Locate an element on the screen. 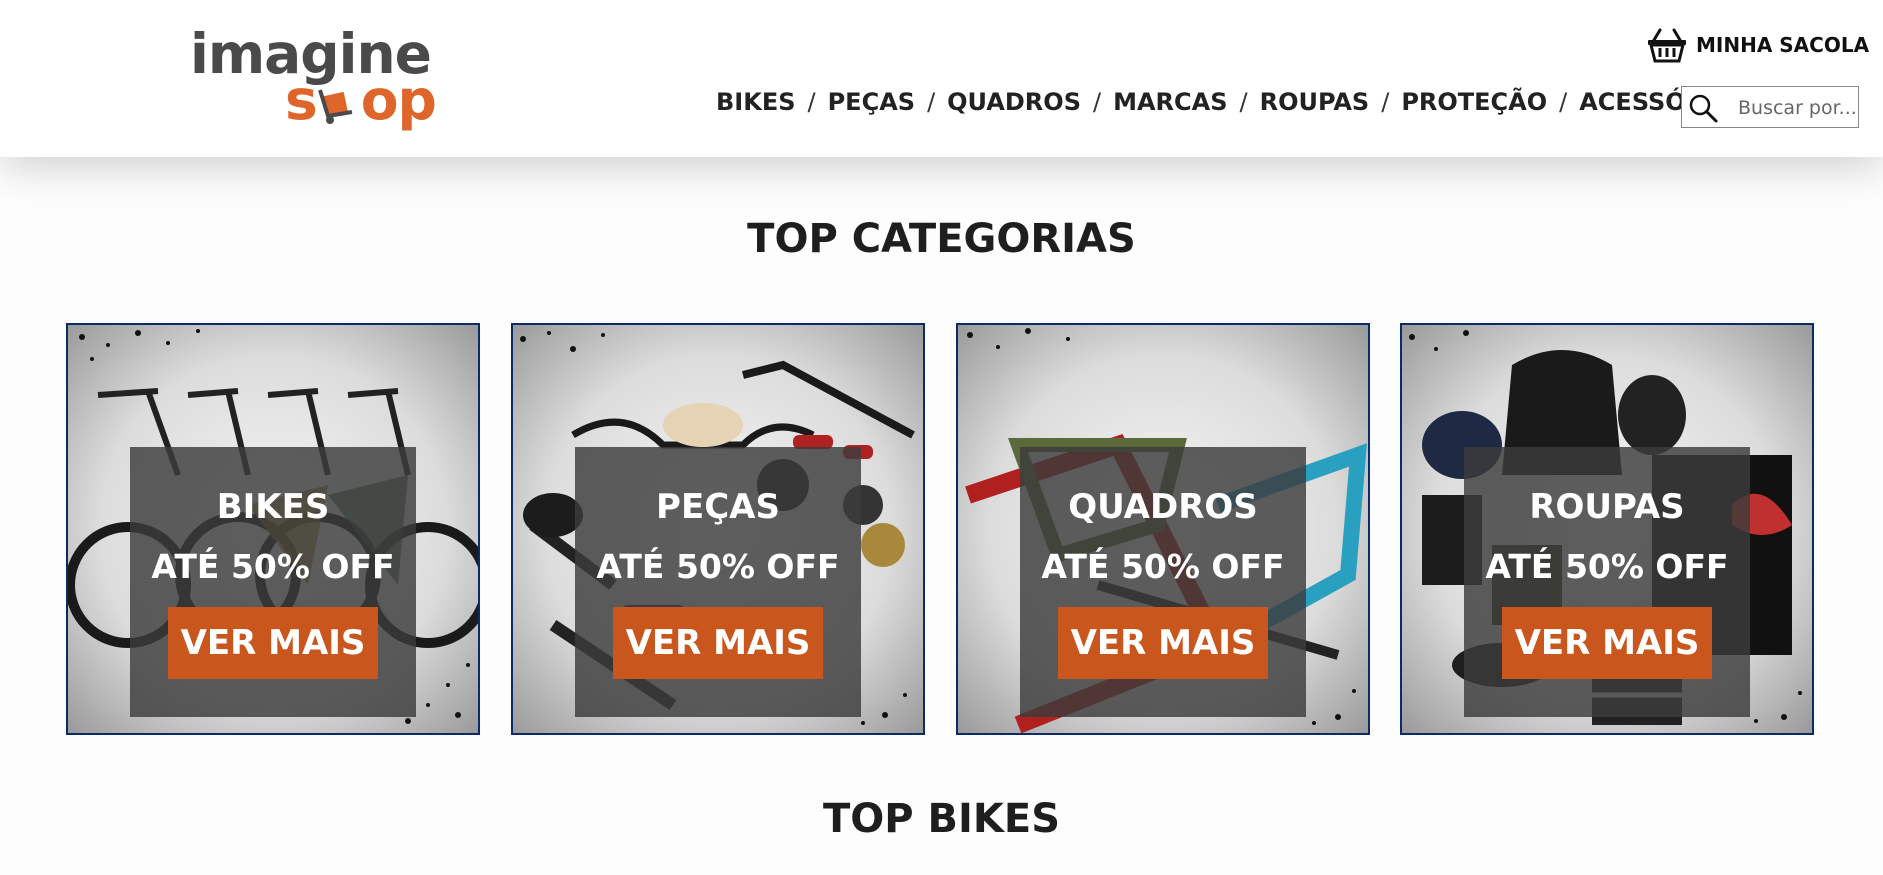 Image resolution: width=1883 pixels, height=875 pixels. card-title: ROUPAS is located at coordinates (1607, 507).